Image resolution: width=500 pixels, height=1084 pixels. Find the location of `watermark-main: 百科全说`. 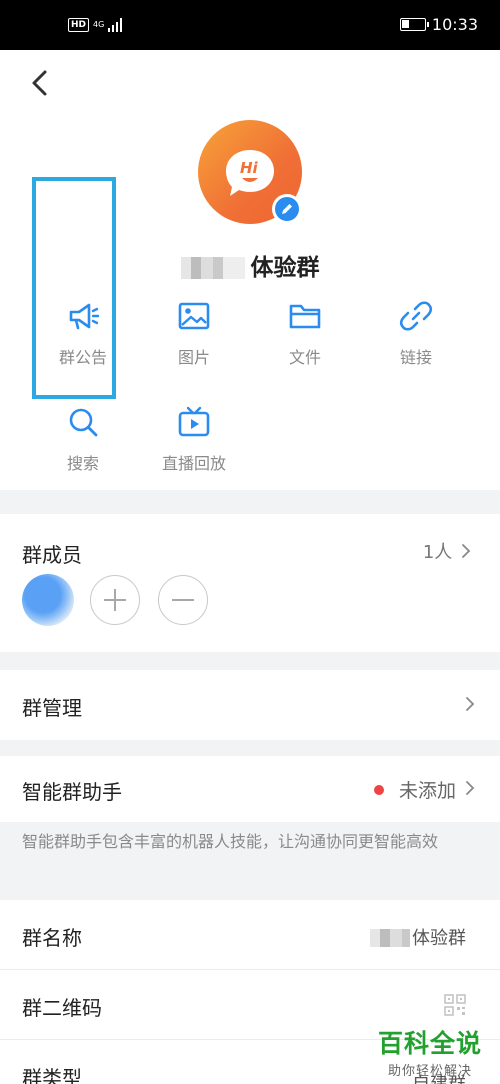

watermark-main: 百科全说 is located at coordinates (429, 1043).